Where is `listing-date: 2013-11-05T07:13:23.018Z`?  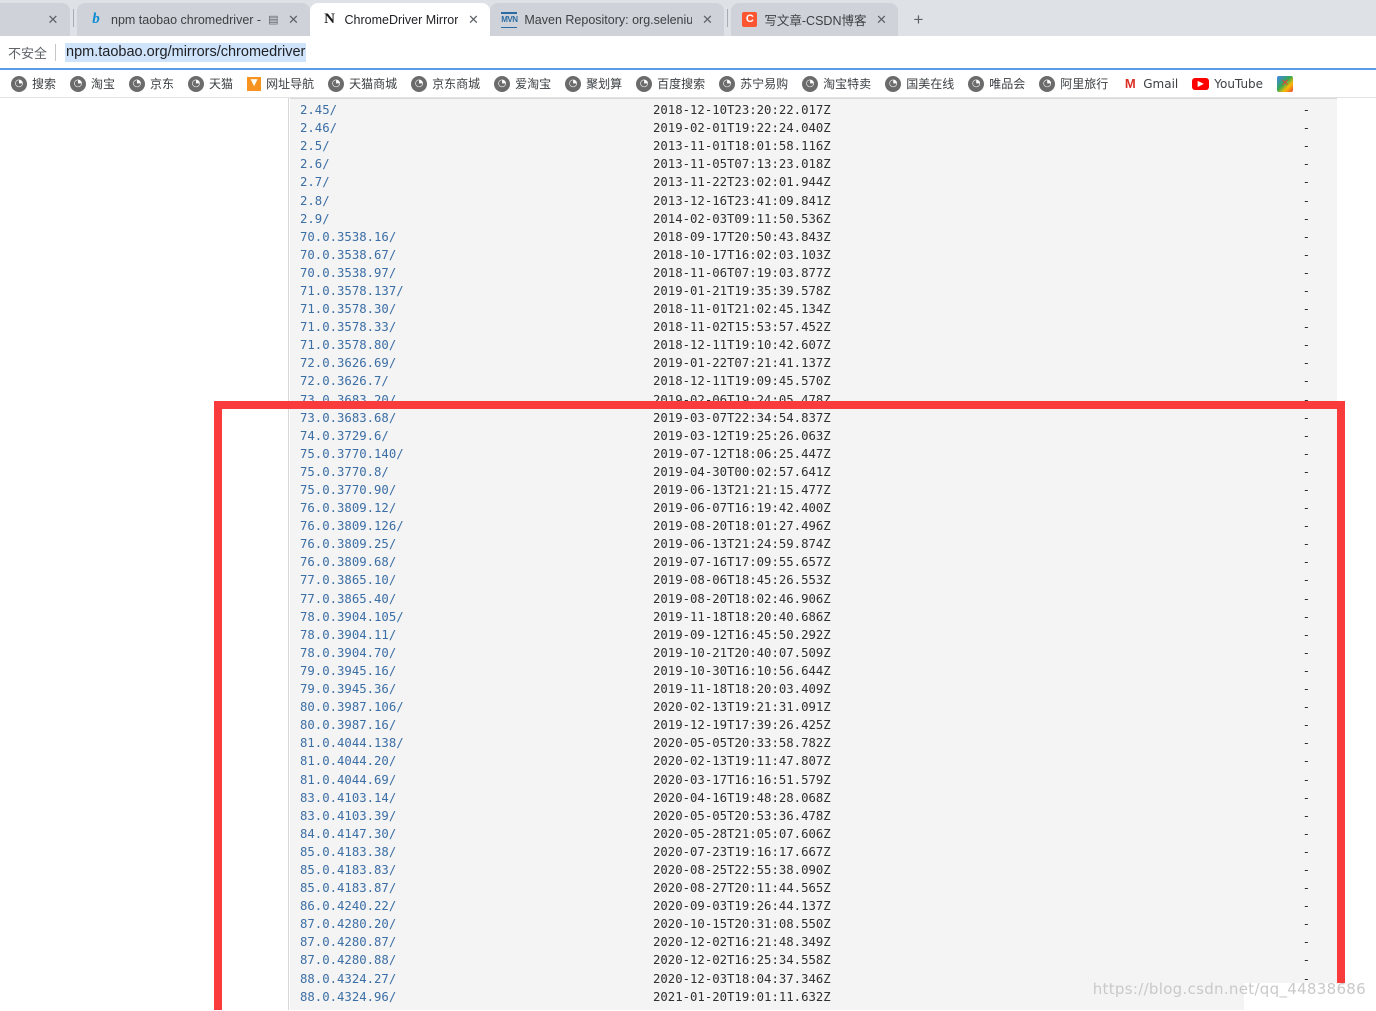
listing-date: 2013-11-05T07:13:23.018Z is located at coordinates (742, 164).